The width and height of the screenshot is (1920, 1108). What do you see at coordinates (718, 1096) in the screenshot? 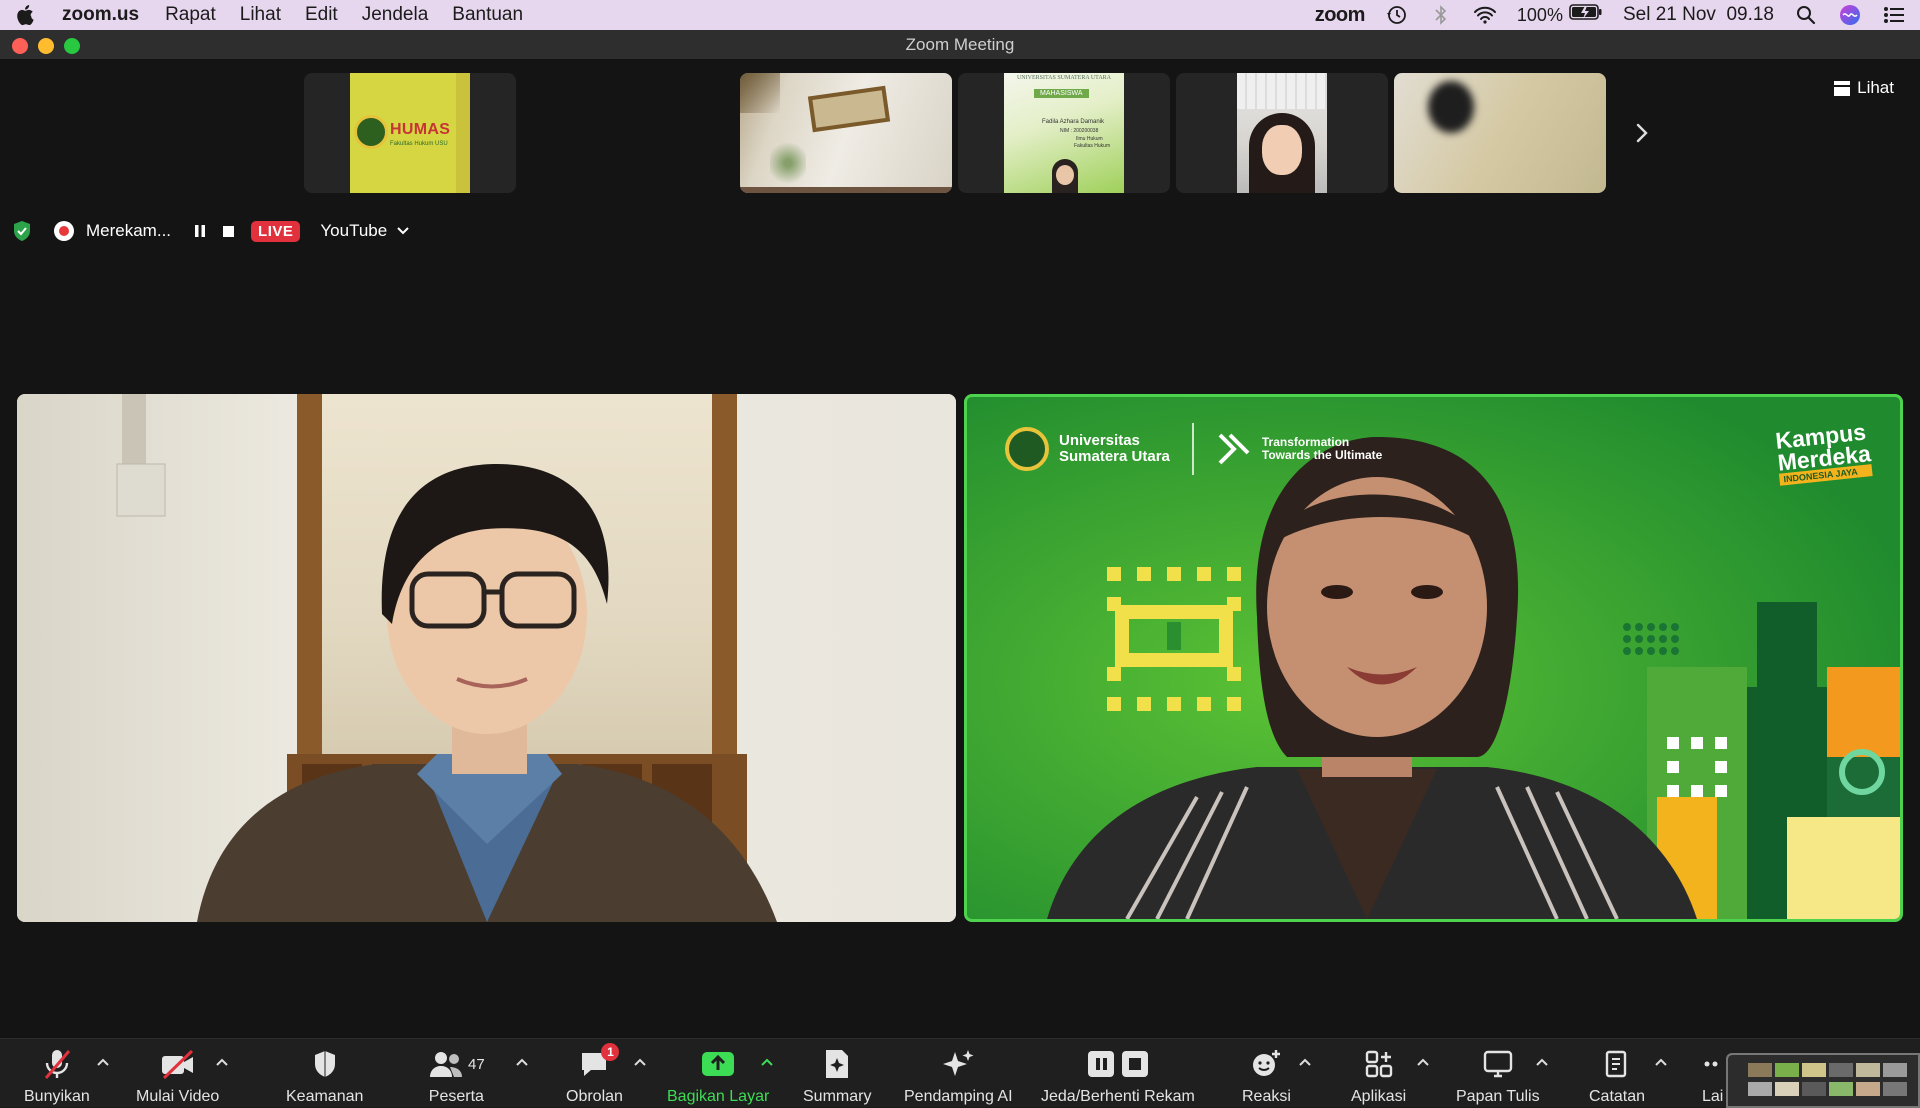
I see `share-screen-label: Bagikan Layar` at bounding box center [718, 1096].